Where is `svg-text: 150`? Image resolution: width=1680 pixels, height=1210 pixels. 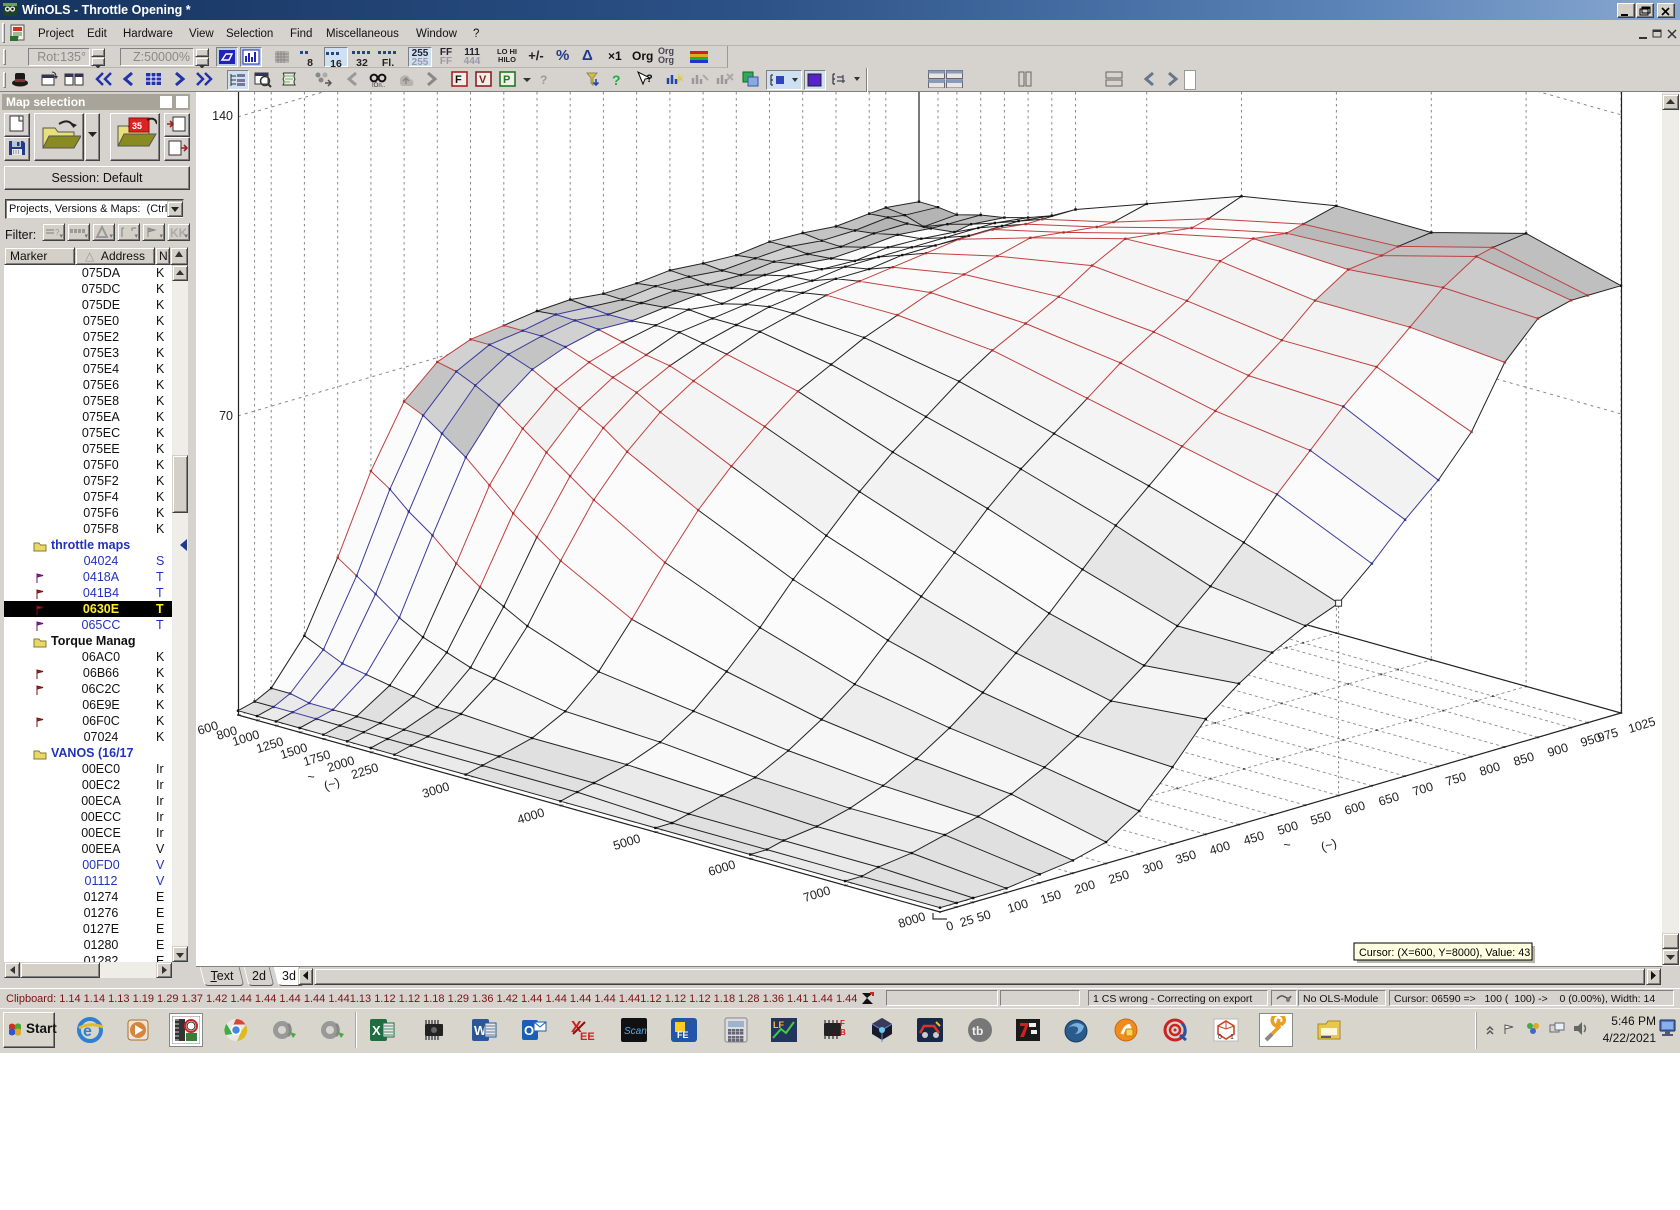 svg-text: 150 is located at coordinates (1051, 896).